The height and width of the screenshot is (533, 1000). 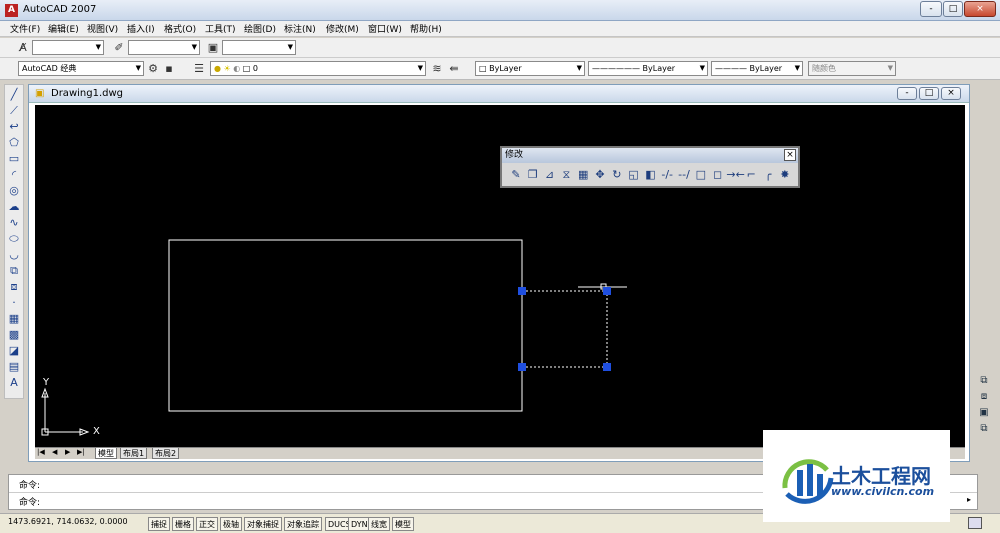 What do you see at coordinates (617, 175) in the screenshot?
I see `rotate-icon: ↻` at bounding box center [617, 175].